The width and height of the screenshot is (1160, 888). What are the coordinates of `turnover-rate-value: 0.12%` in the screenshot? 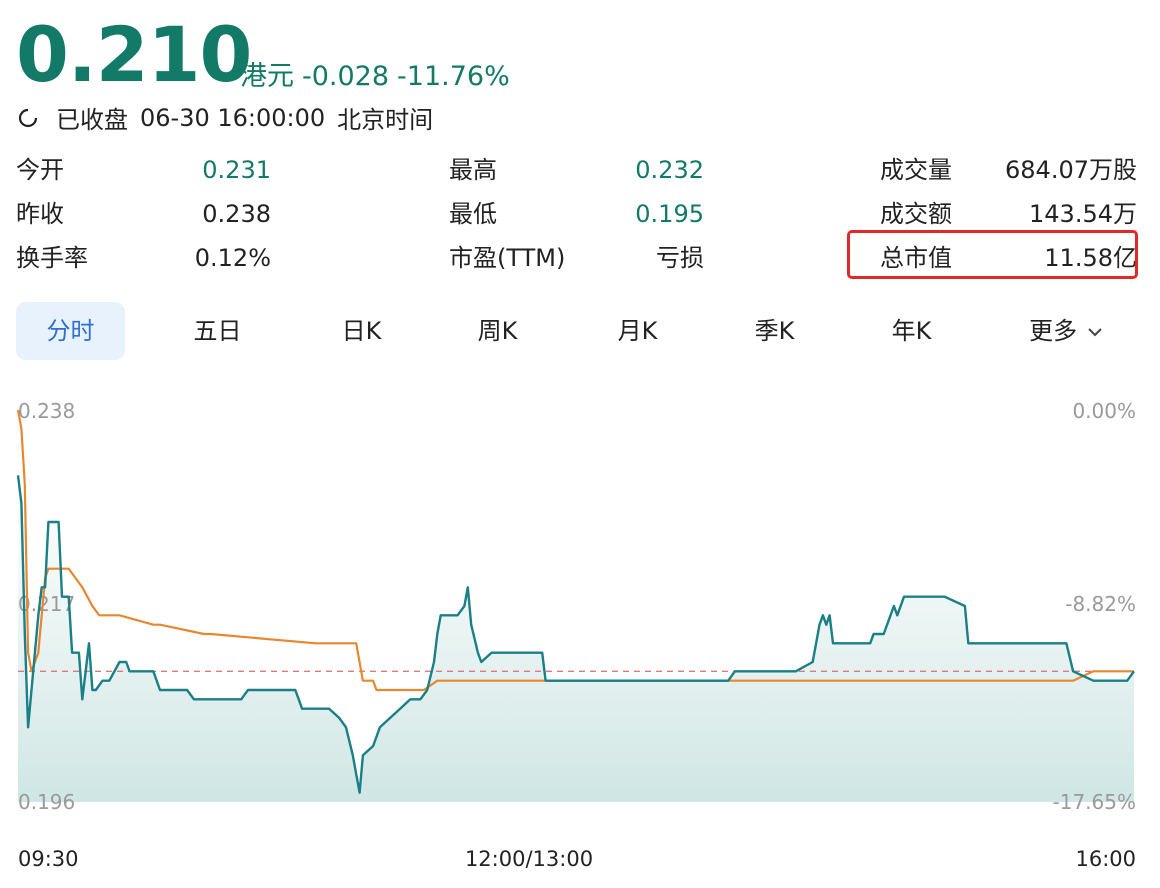 It's located at (232, 258).